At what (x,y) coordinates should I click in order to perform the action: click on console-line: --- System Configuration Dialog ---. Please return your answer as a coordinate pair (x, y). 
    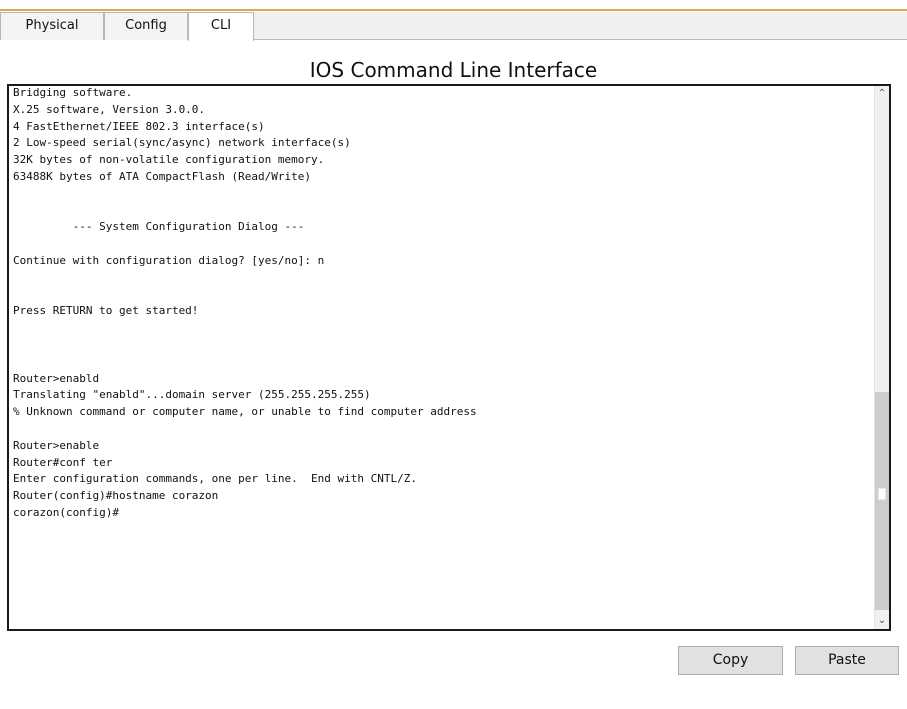
    Looking at the image, I should click on (159, 227).